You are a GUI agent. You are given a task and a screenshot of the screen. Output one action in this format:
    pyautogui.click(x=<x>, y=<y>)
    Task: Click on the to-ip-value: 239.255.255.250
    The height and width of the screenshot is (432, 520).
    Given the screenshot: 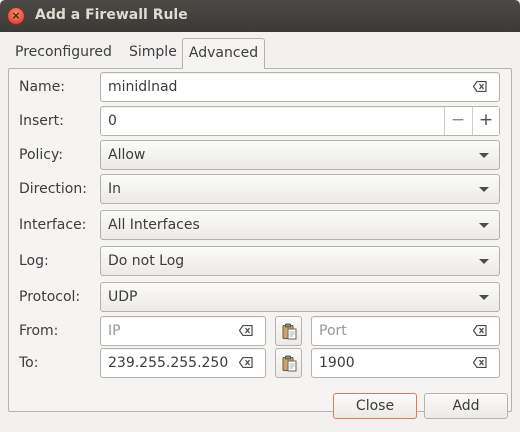 What is the action you would take?
    pyautogui.click(x=168, y=363)
    